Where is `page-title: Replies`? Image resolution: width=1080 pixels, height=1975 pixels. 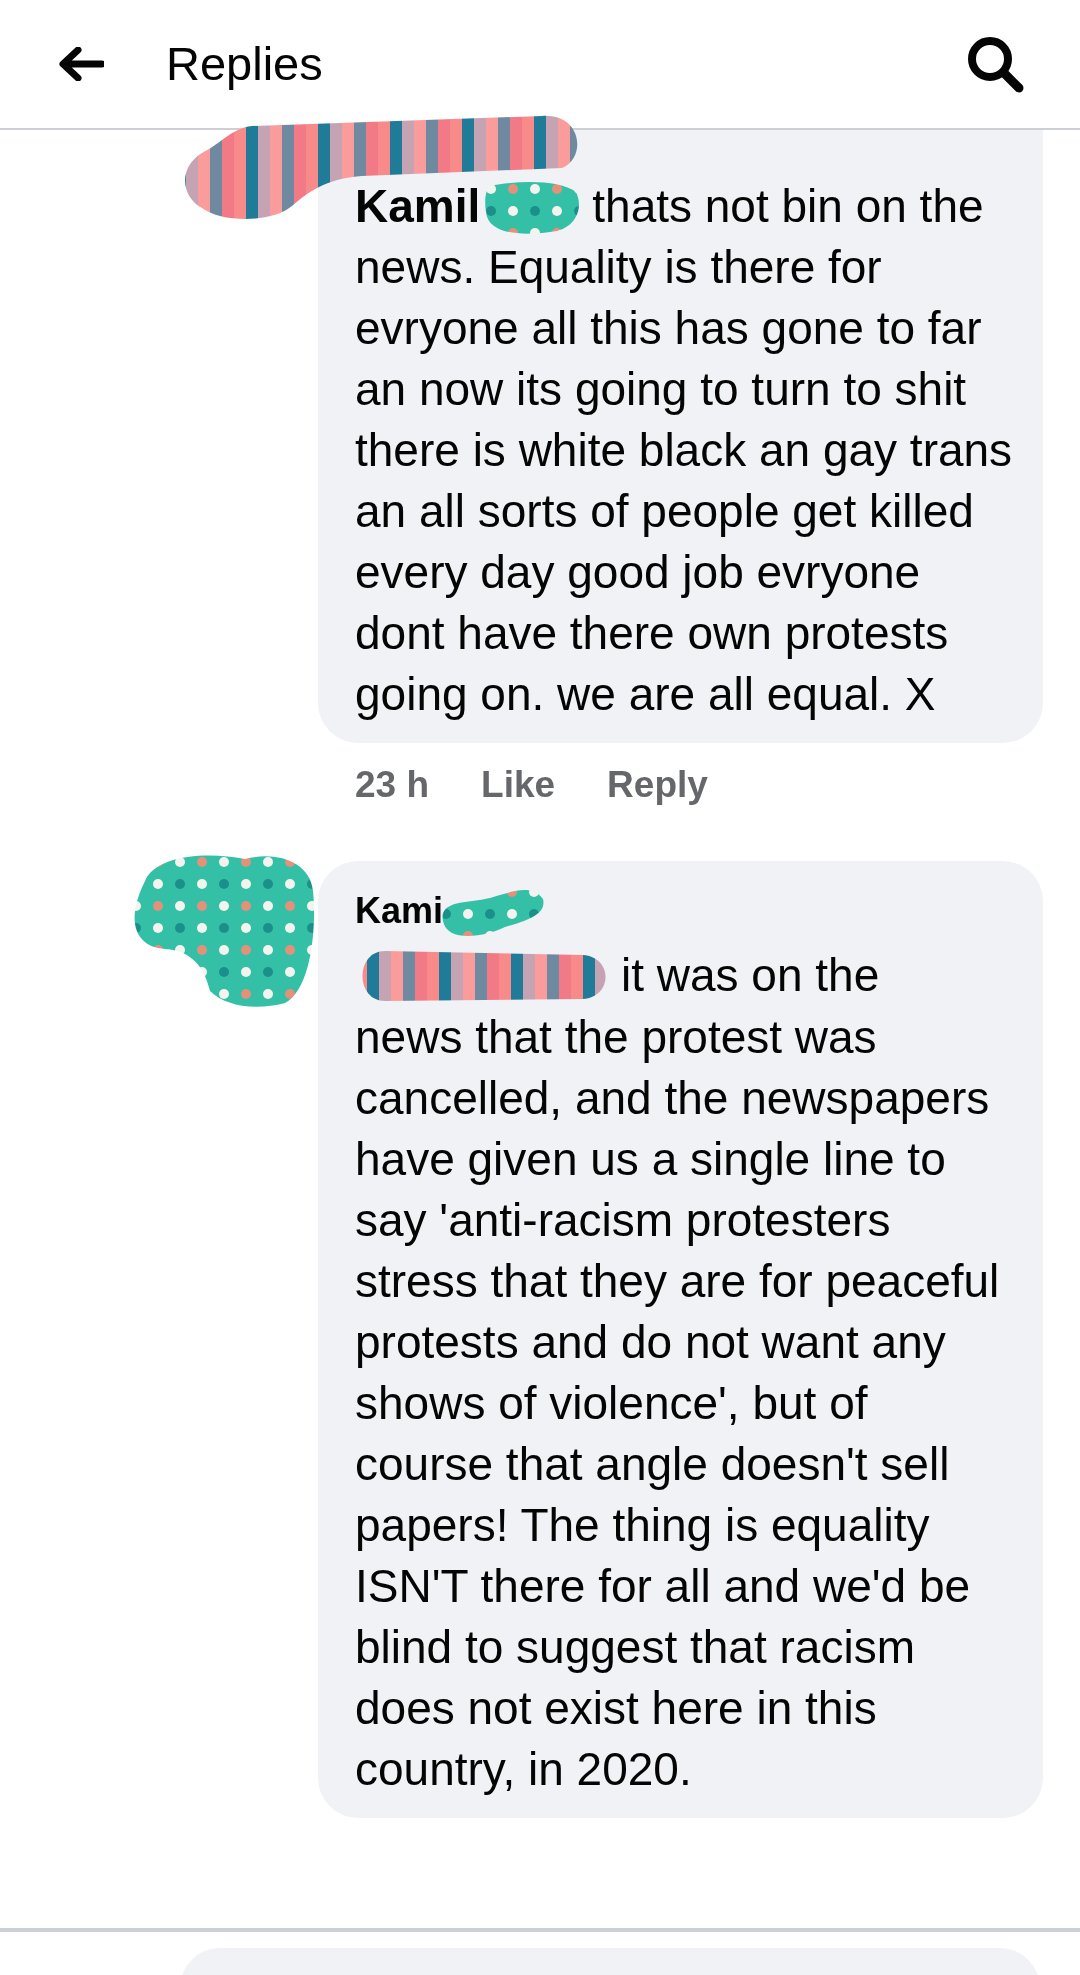
page-title: Replies is located at coordinates (244, 63).